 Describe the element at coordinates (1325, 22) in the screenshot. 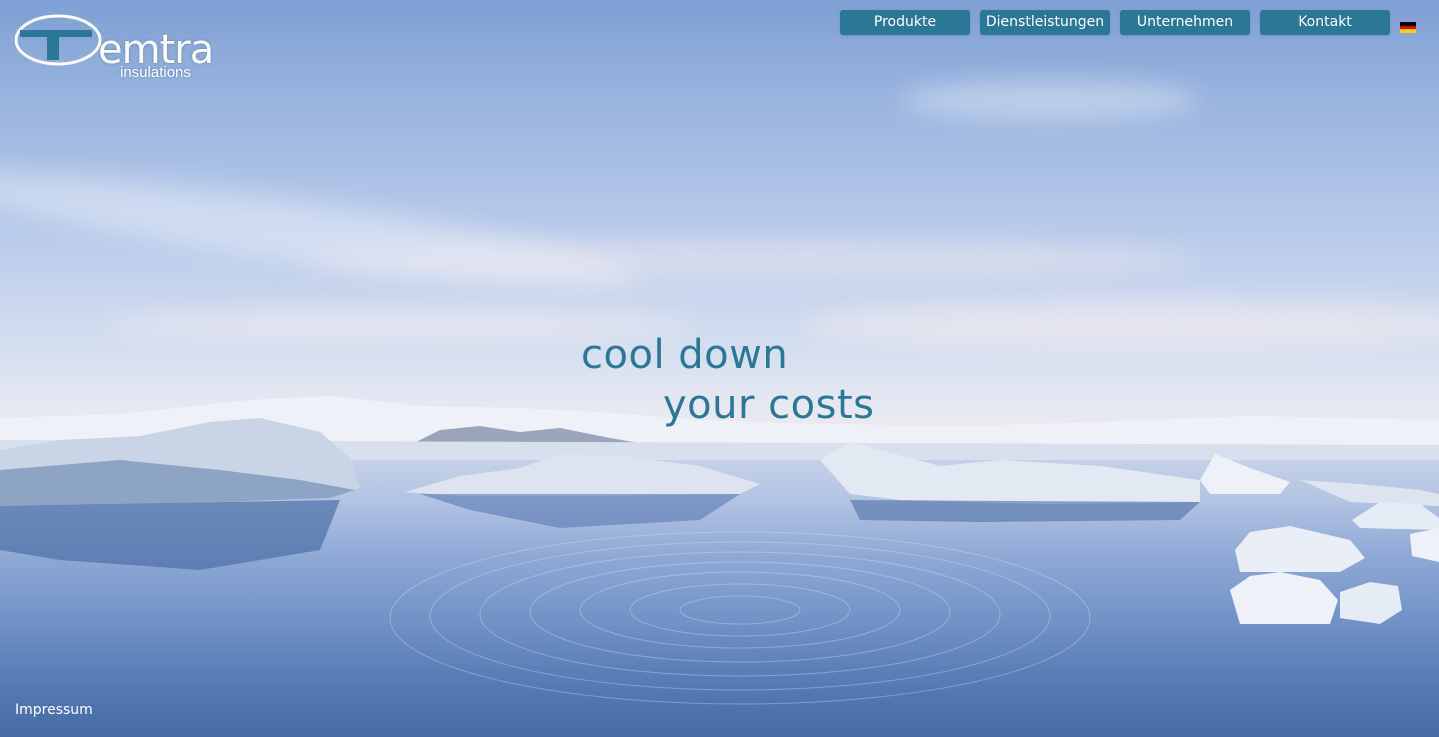

I see `nav-kontakt: Kontakt` at that location.